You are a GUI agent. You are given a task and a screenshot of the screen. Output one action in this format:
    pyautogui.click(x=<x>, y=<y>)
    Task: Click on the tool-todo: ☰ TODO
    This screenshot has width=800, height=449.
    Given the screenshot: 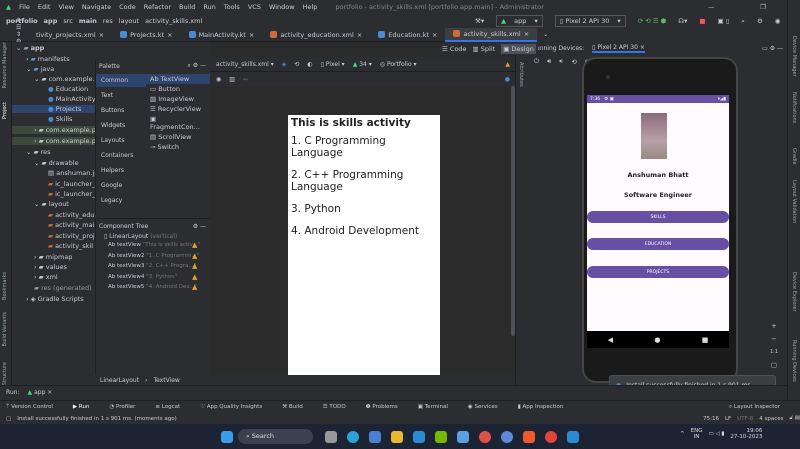 What is the action you would take?
    pyautogui.click(x=339, y=407)
    